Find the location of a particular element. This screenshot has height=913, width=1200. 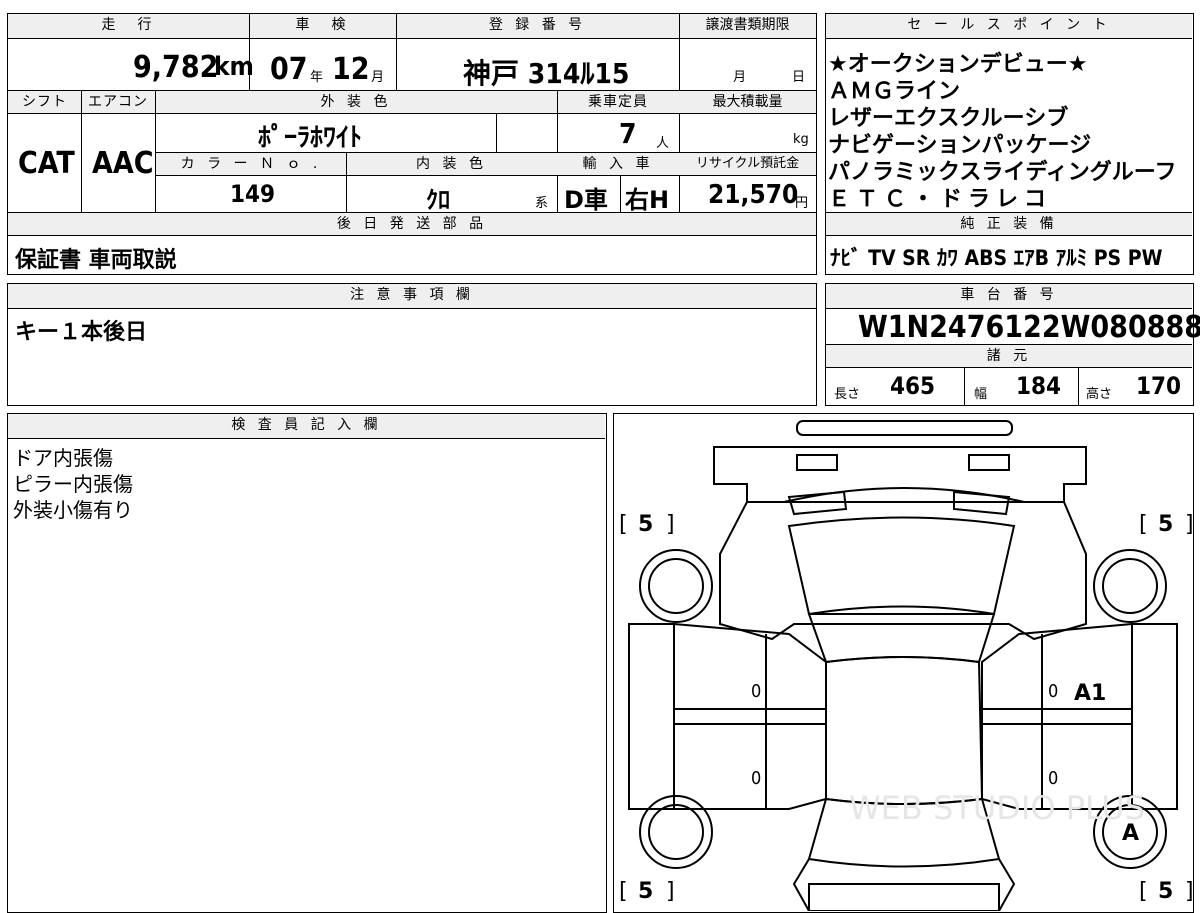

inspector-line-2: ピラー内張傷 is located at coordinates (73, 484).